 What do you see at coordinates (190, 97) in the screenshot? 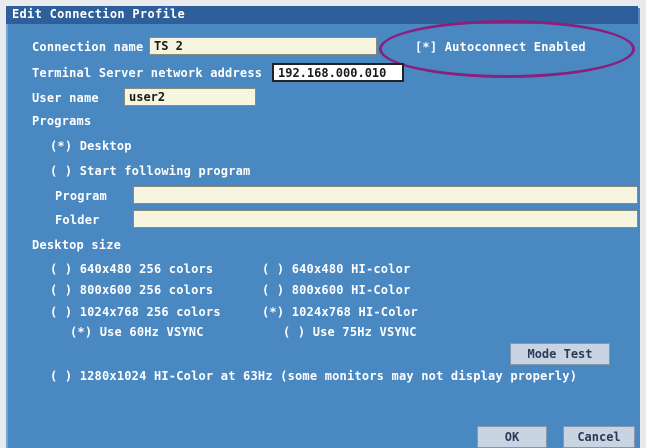
I see `user-name-field: user2` at bounding box center [190, 97].